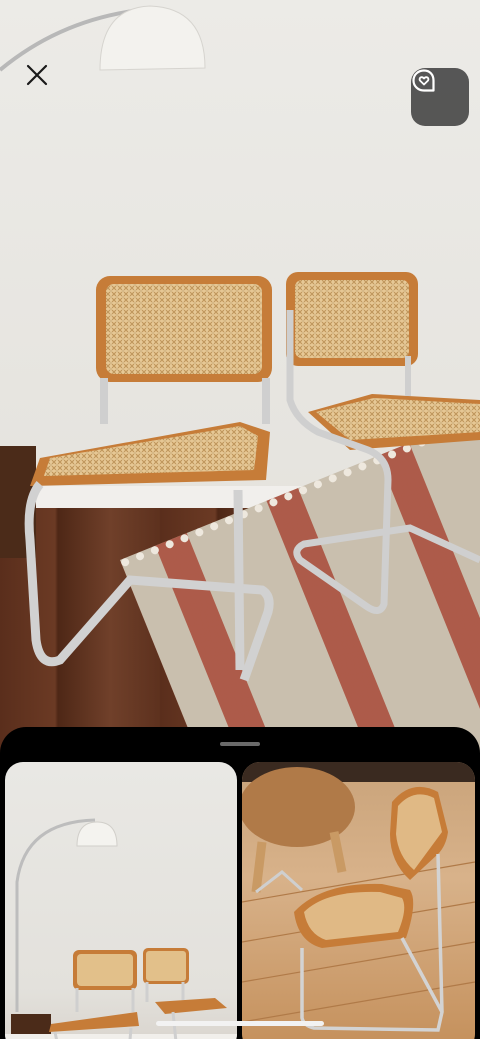 The width and height of the screenshot is (480, 1039). Describe the element at coordinates (240, 1023) in the screenshot. I see `home-indicator` at that location.